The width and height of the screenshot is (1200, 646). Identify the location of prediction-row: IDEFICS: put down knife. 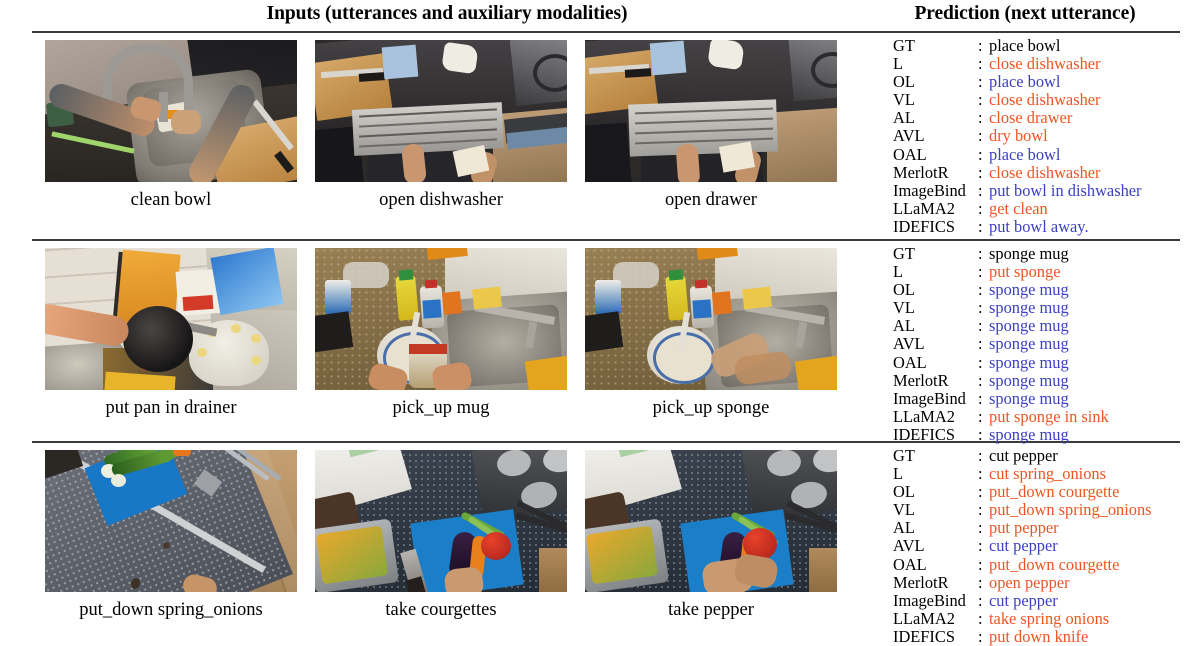
(1043, 636).